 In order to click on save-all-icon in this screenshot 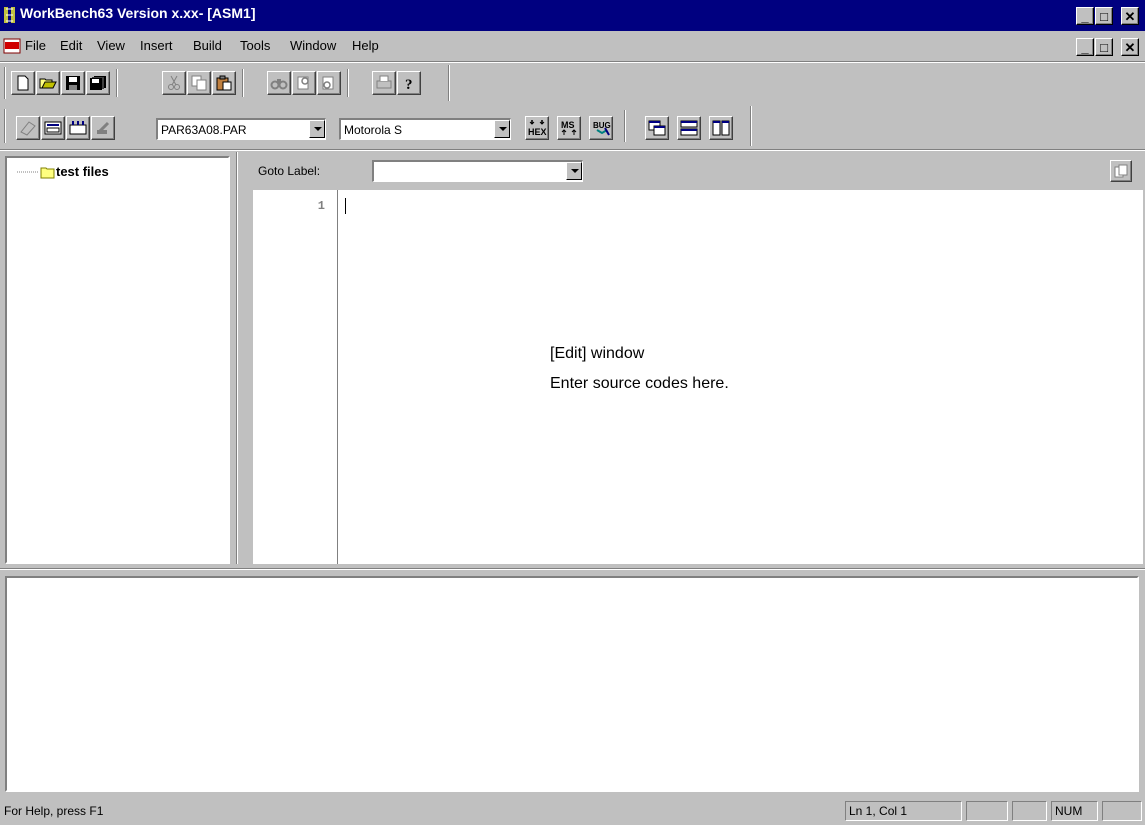, I will do `click(98, 83)`.